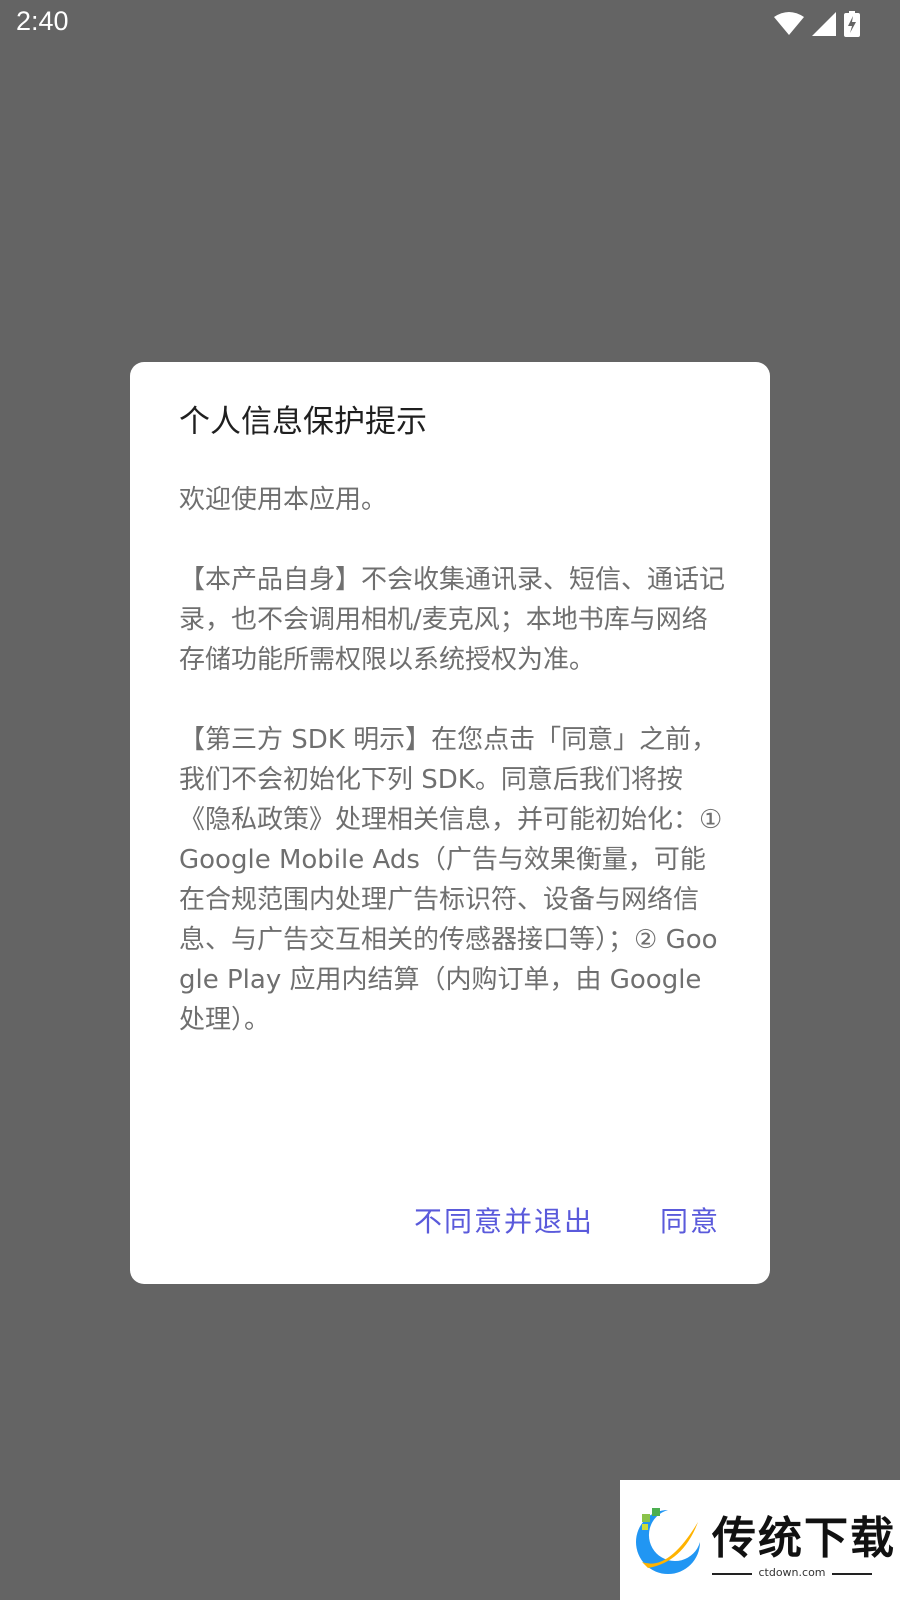 This screenshot has width=900, height=1600. I want to click on accept-button: 同意, so click(690, 1220).